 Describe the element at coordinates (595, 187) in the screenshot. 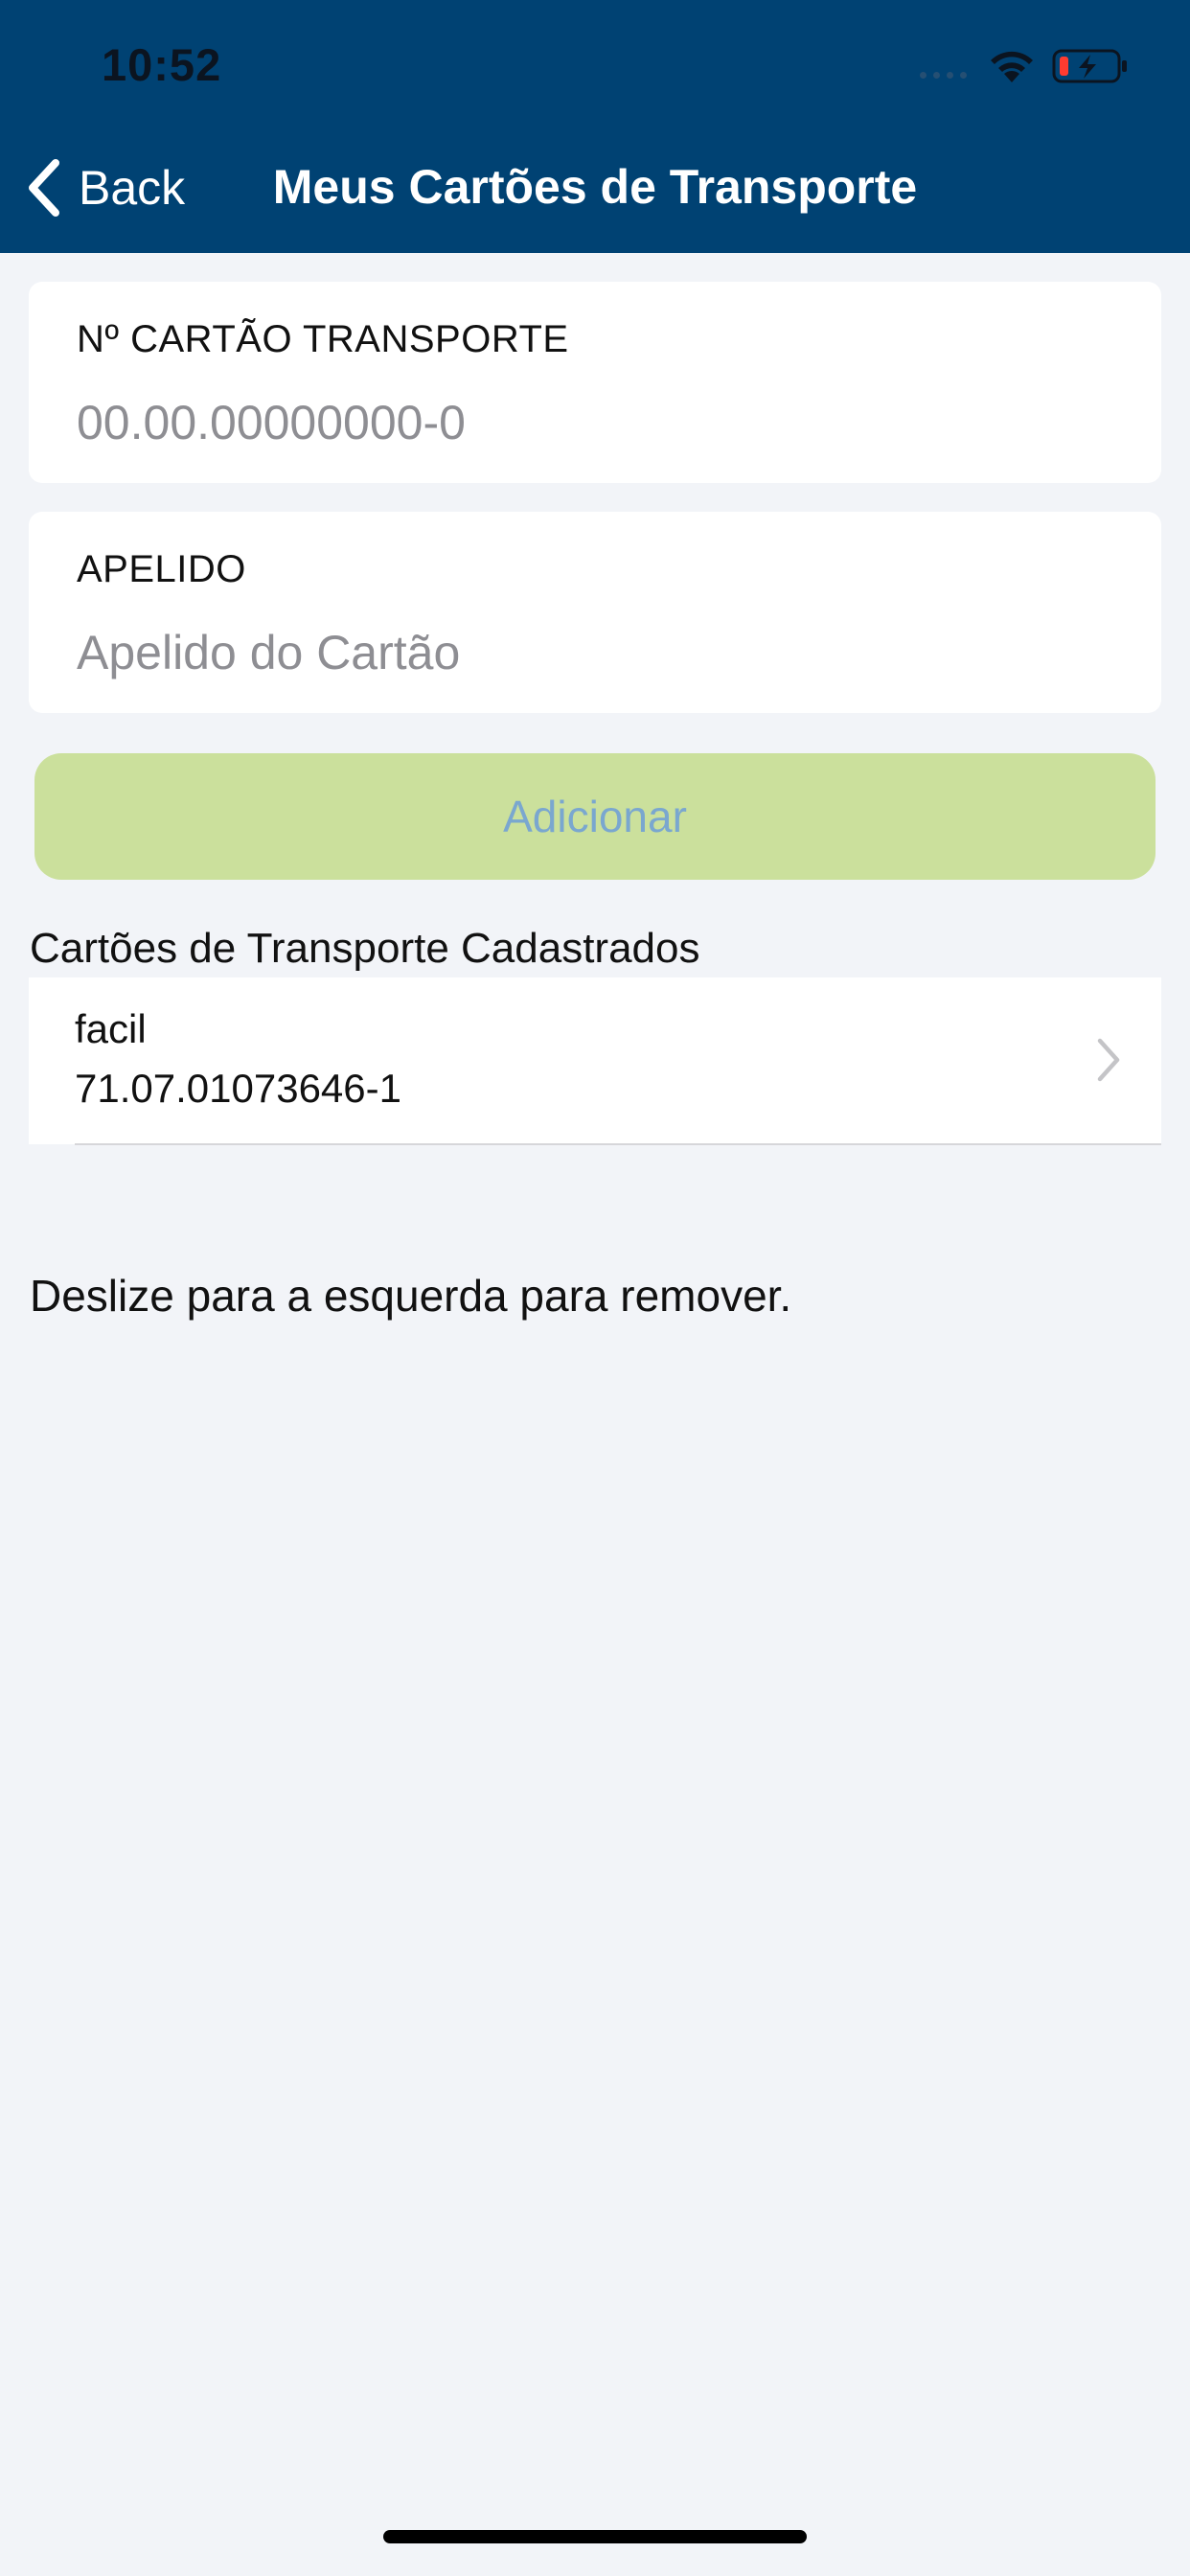

I see `page-title: Meus Cartões de Transporte` at that location.